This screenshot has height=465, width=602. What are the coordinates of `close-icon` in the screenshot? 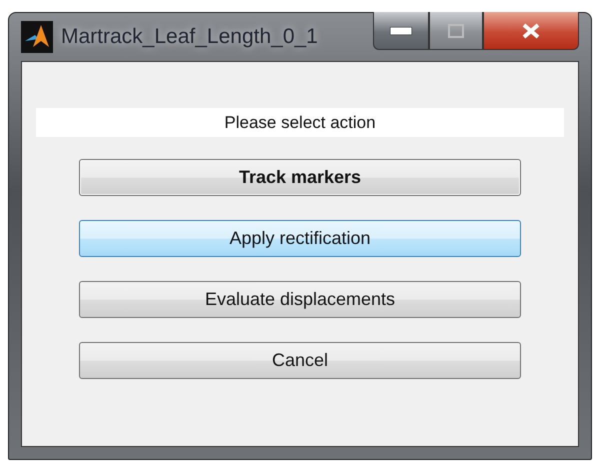 It's located at (531, 30).